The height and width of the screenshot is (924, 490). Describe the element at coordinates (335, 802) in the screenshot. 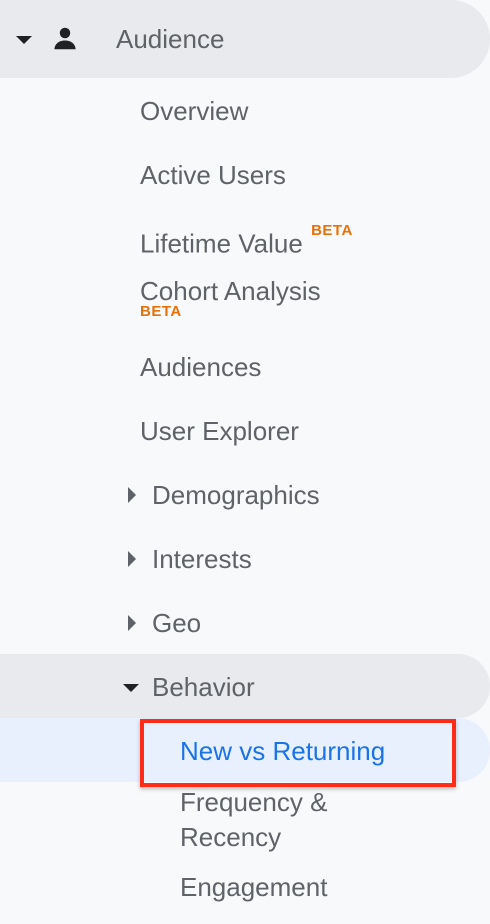

I see `frequency-recency-item-line-1: Frequency &` at that location.